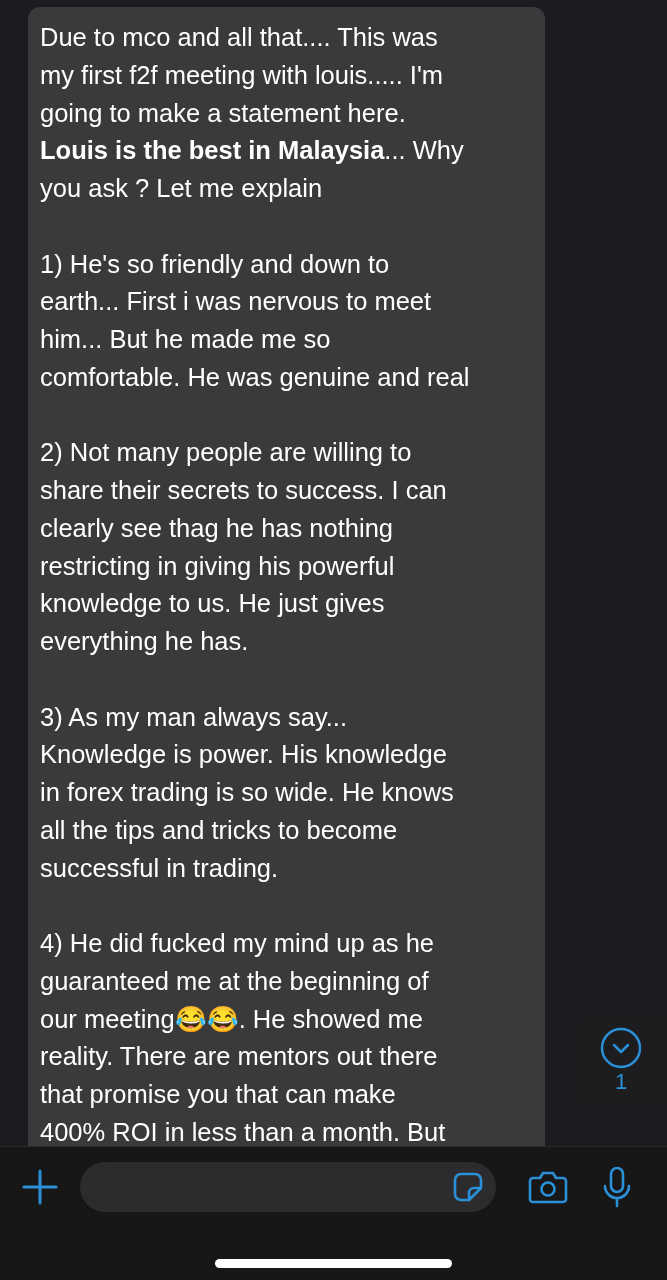  I want to click on message-paragraph: 4) He did fucked my mind up as he guaranteed me at the beginning of our meeting😂😂. He showed me reality. There are mentors out there that promise you that can make 400% ROI in less than a month. But, so click(243, 1037).